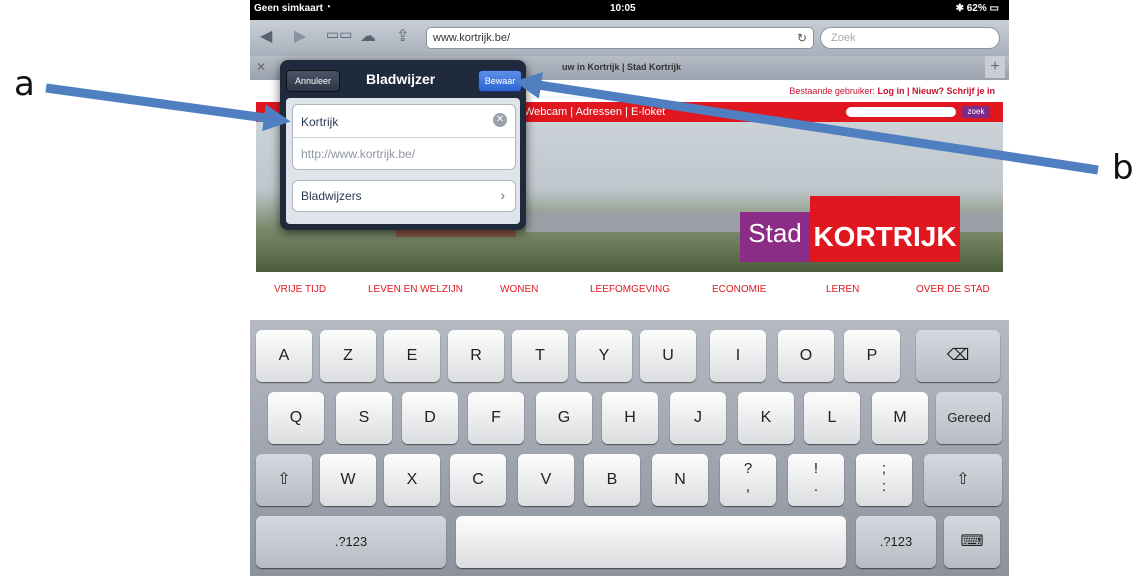 This screenshot has width=1141, height=576. What do you see at coordinates (472, 38) in the screenshot?
I see `url-text: www.kortrijk.be/` at bounding box center [472, 38].